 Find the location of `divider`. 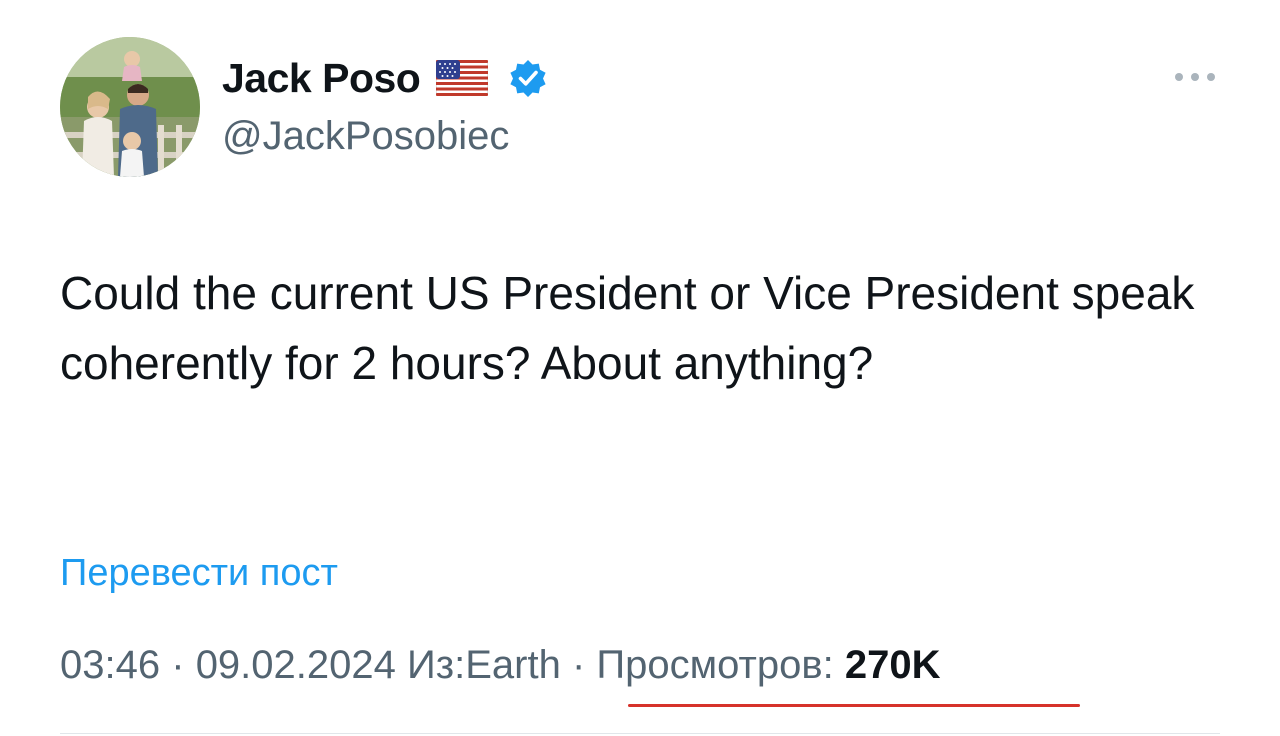

divider is located at coordinates (640, 733).